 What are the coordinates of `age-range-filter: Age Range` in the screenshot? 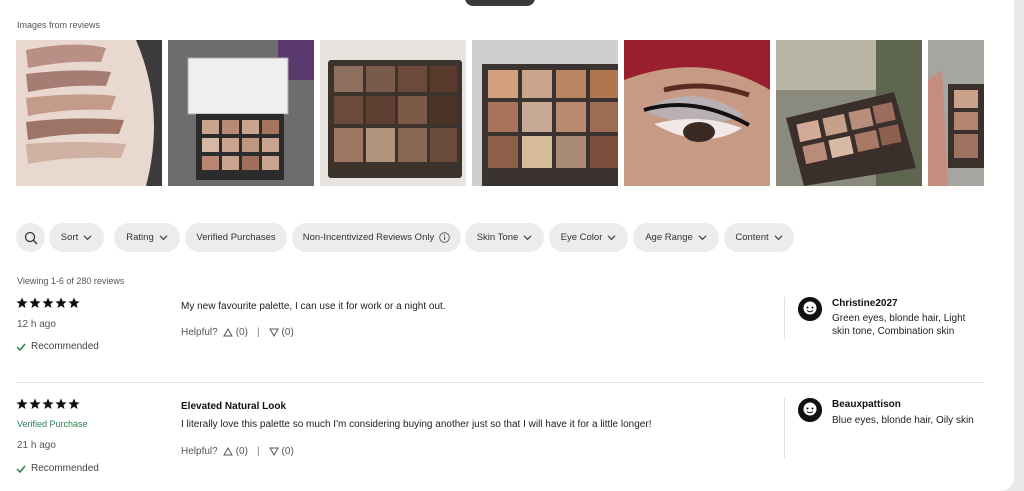 It's located at (676, 237).